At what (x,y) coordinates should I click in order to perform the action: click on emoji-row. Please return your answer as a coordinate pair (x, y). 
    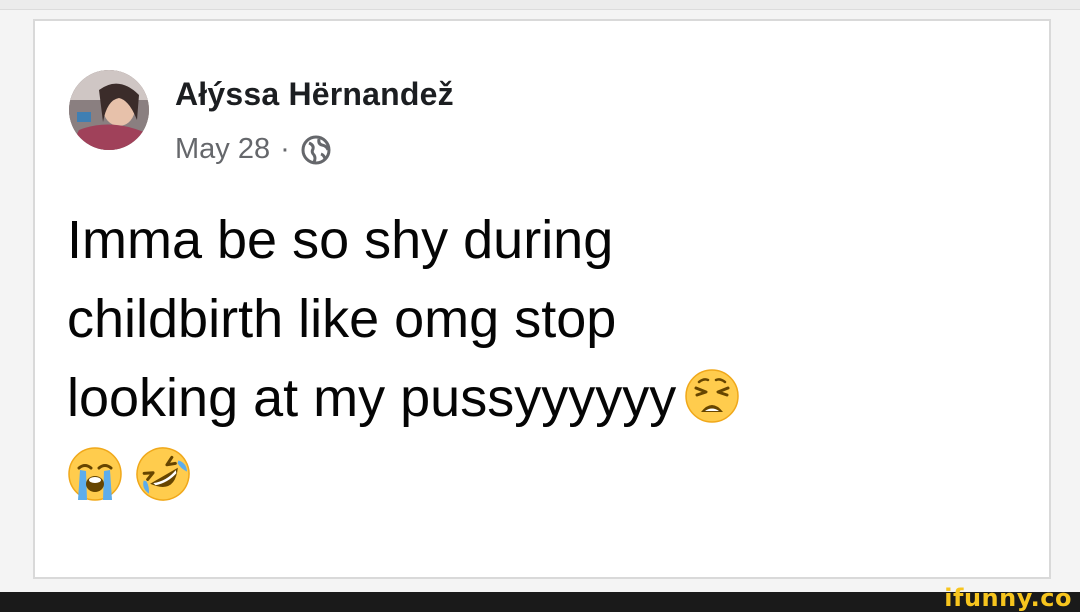
    Looking at the image, I should click on (547, 474).